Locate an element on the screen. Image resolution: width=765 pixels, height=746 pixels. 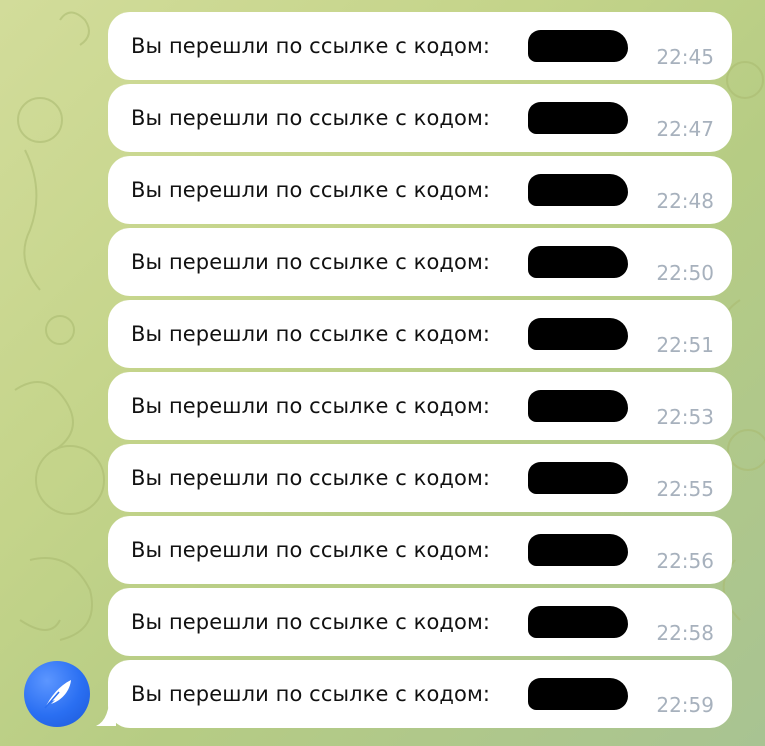
message-bubble: Вы перешли по ссылке с кодом: 22:53 is located at coordinates (420, 406).